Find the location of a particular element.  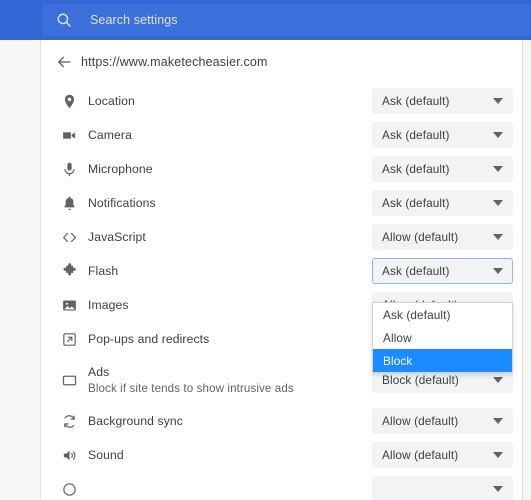

search-placeholder-text: Search settings is located at coordinates (134, 20).